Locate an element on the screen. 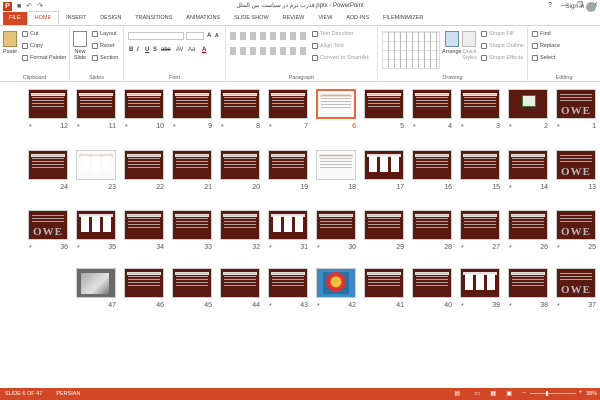 This screenshot has height=400, width=600. new-slide-button: New Slide is located at coordinates (80, 46).